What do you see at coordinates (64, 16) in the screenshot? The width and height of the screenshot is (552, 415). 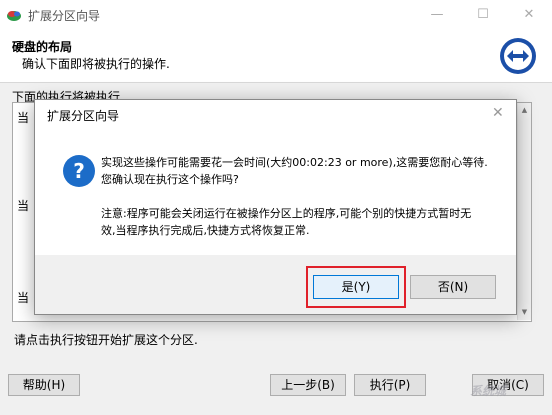 I see `window-title: 扩展分区向导` at bounding box center [64, 16].